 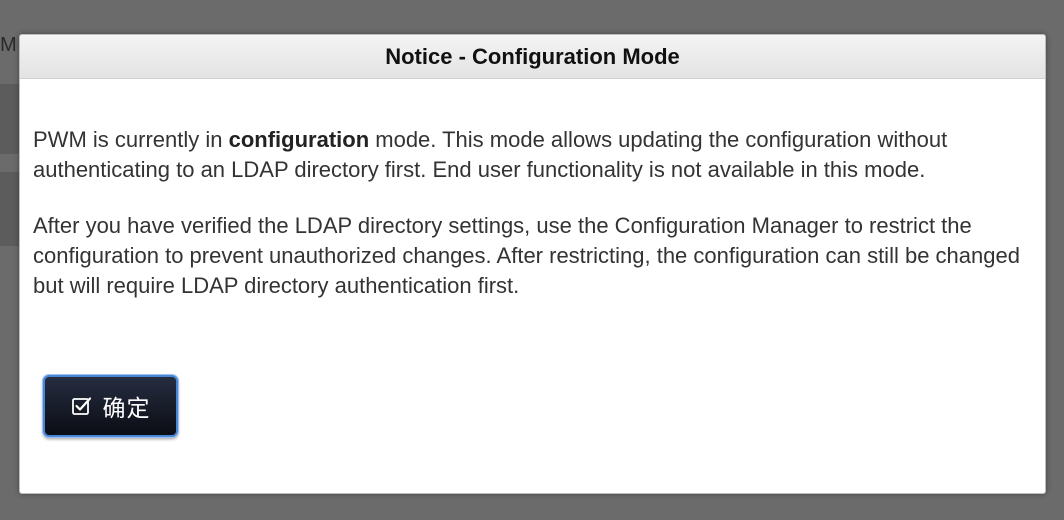 I want to click on dialog-titlebar: Notice - Configuration Mode, so click(x=532, y=57).